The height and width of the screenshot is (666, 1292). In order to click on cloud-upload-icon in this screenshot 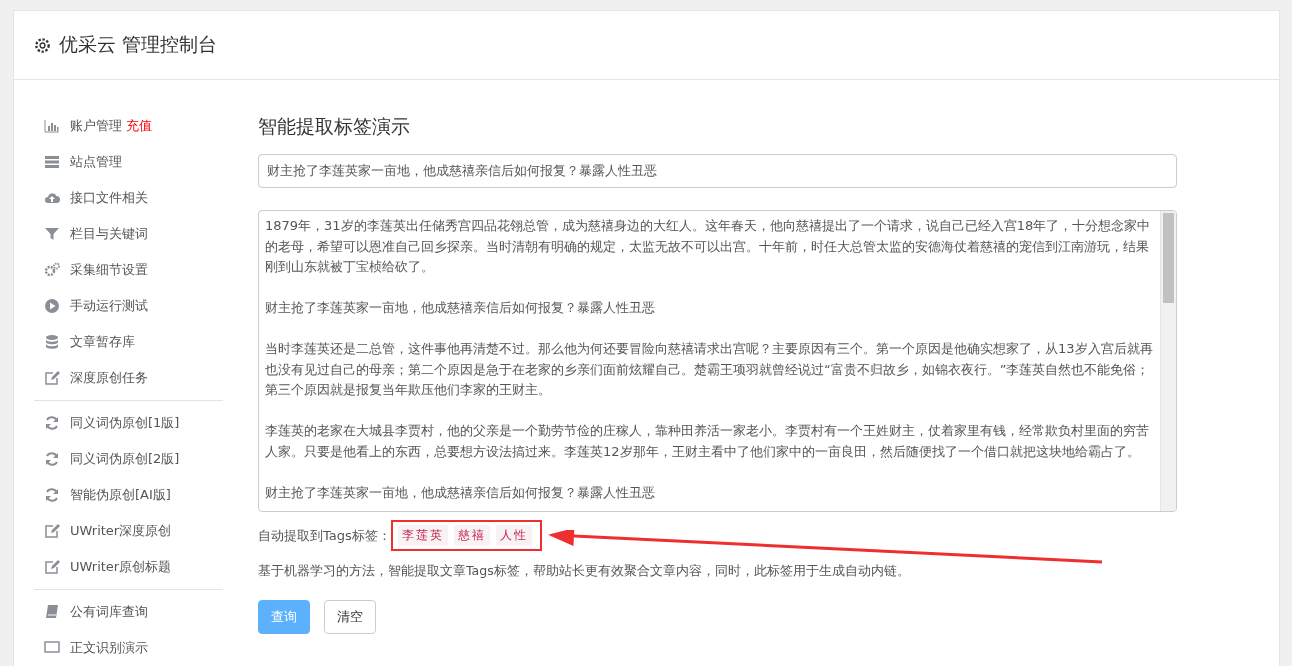, I will do `click(52, 198)`.